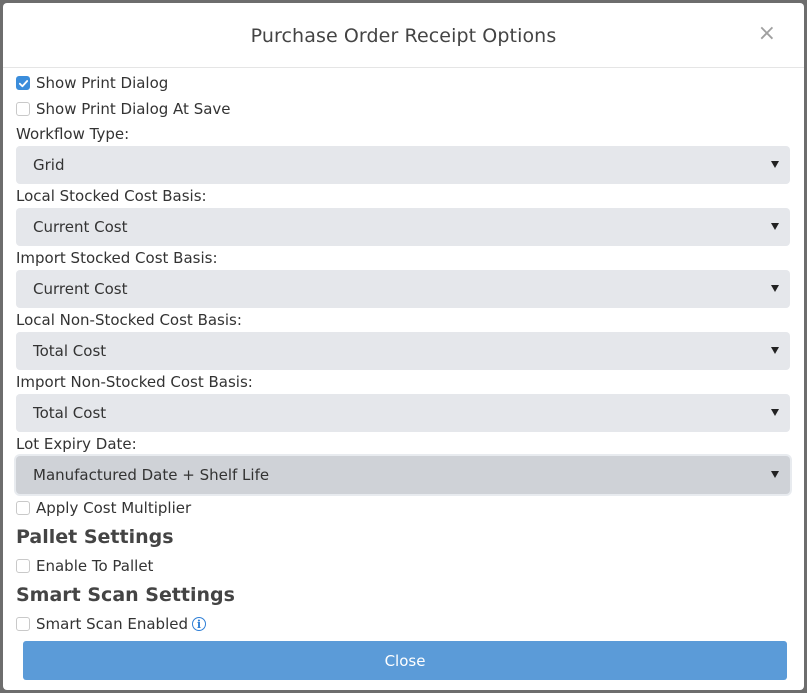  What do you see at coordinates (403, 413) in the screenshot?
I see `import-non-stocked-cost-basis-select: Total Cost` at bounding box center [403, 413].